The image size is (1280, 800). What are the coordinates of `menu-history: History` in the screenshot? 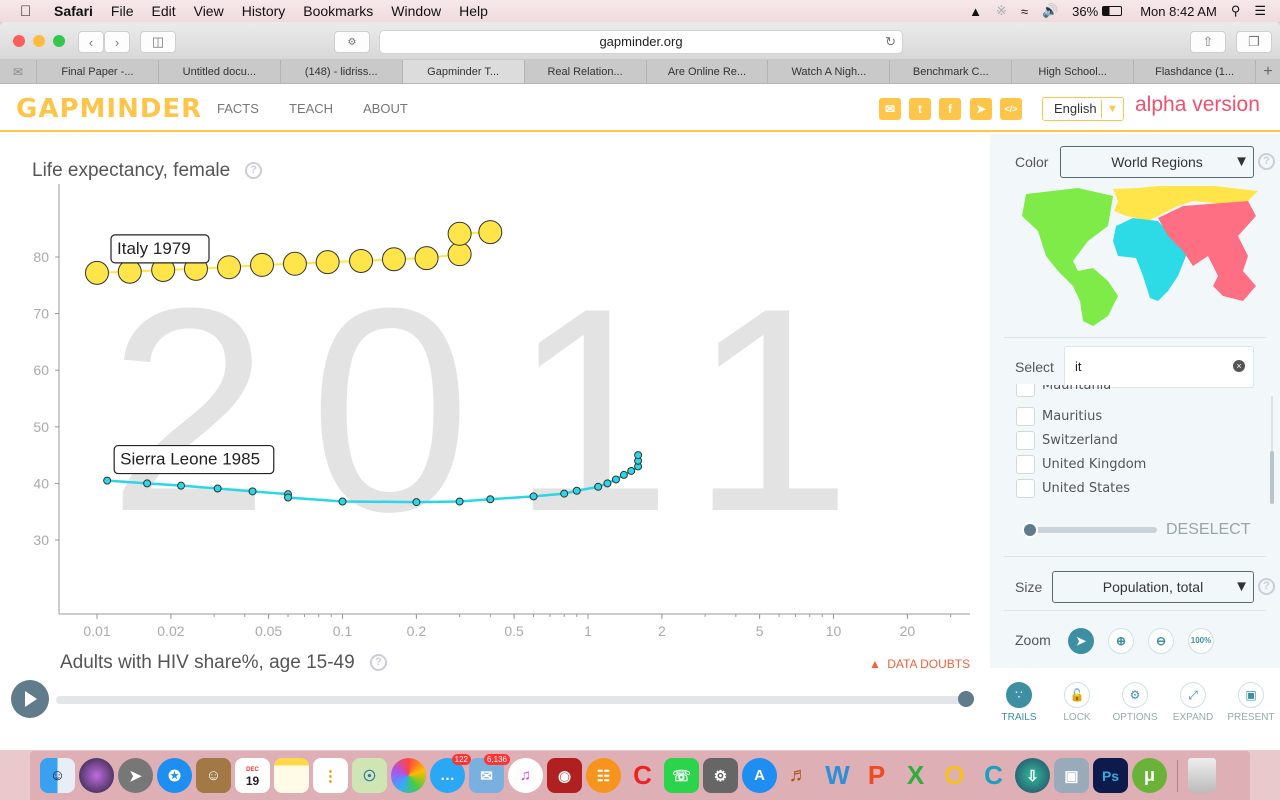 It's located at (264, 11).